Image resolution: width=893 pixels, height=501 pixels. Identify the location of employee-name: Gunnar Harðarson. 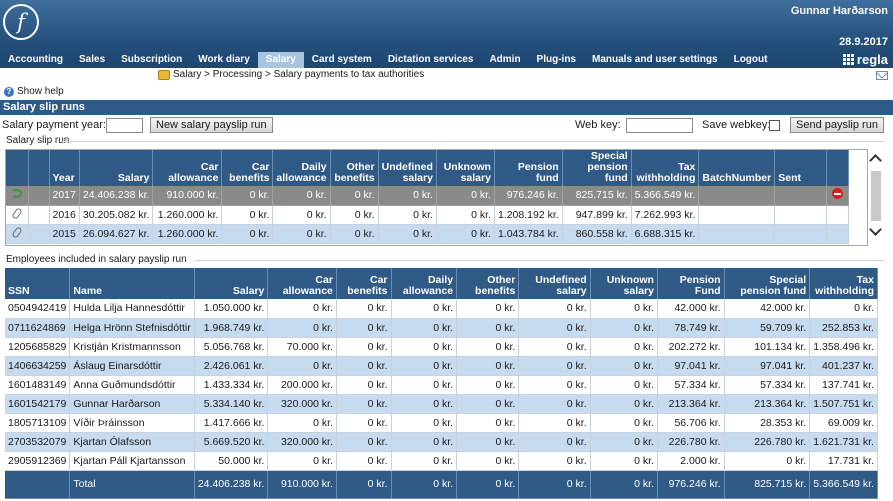
(132, 404).